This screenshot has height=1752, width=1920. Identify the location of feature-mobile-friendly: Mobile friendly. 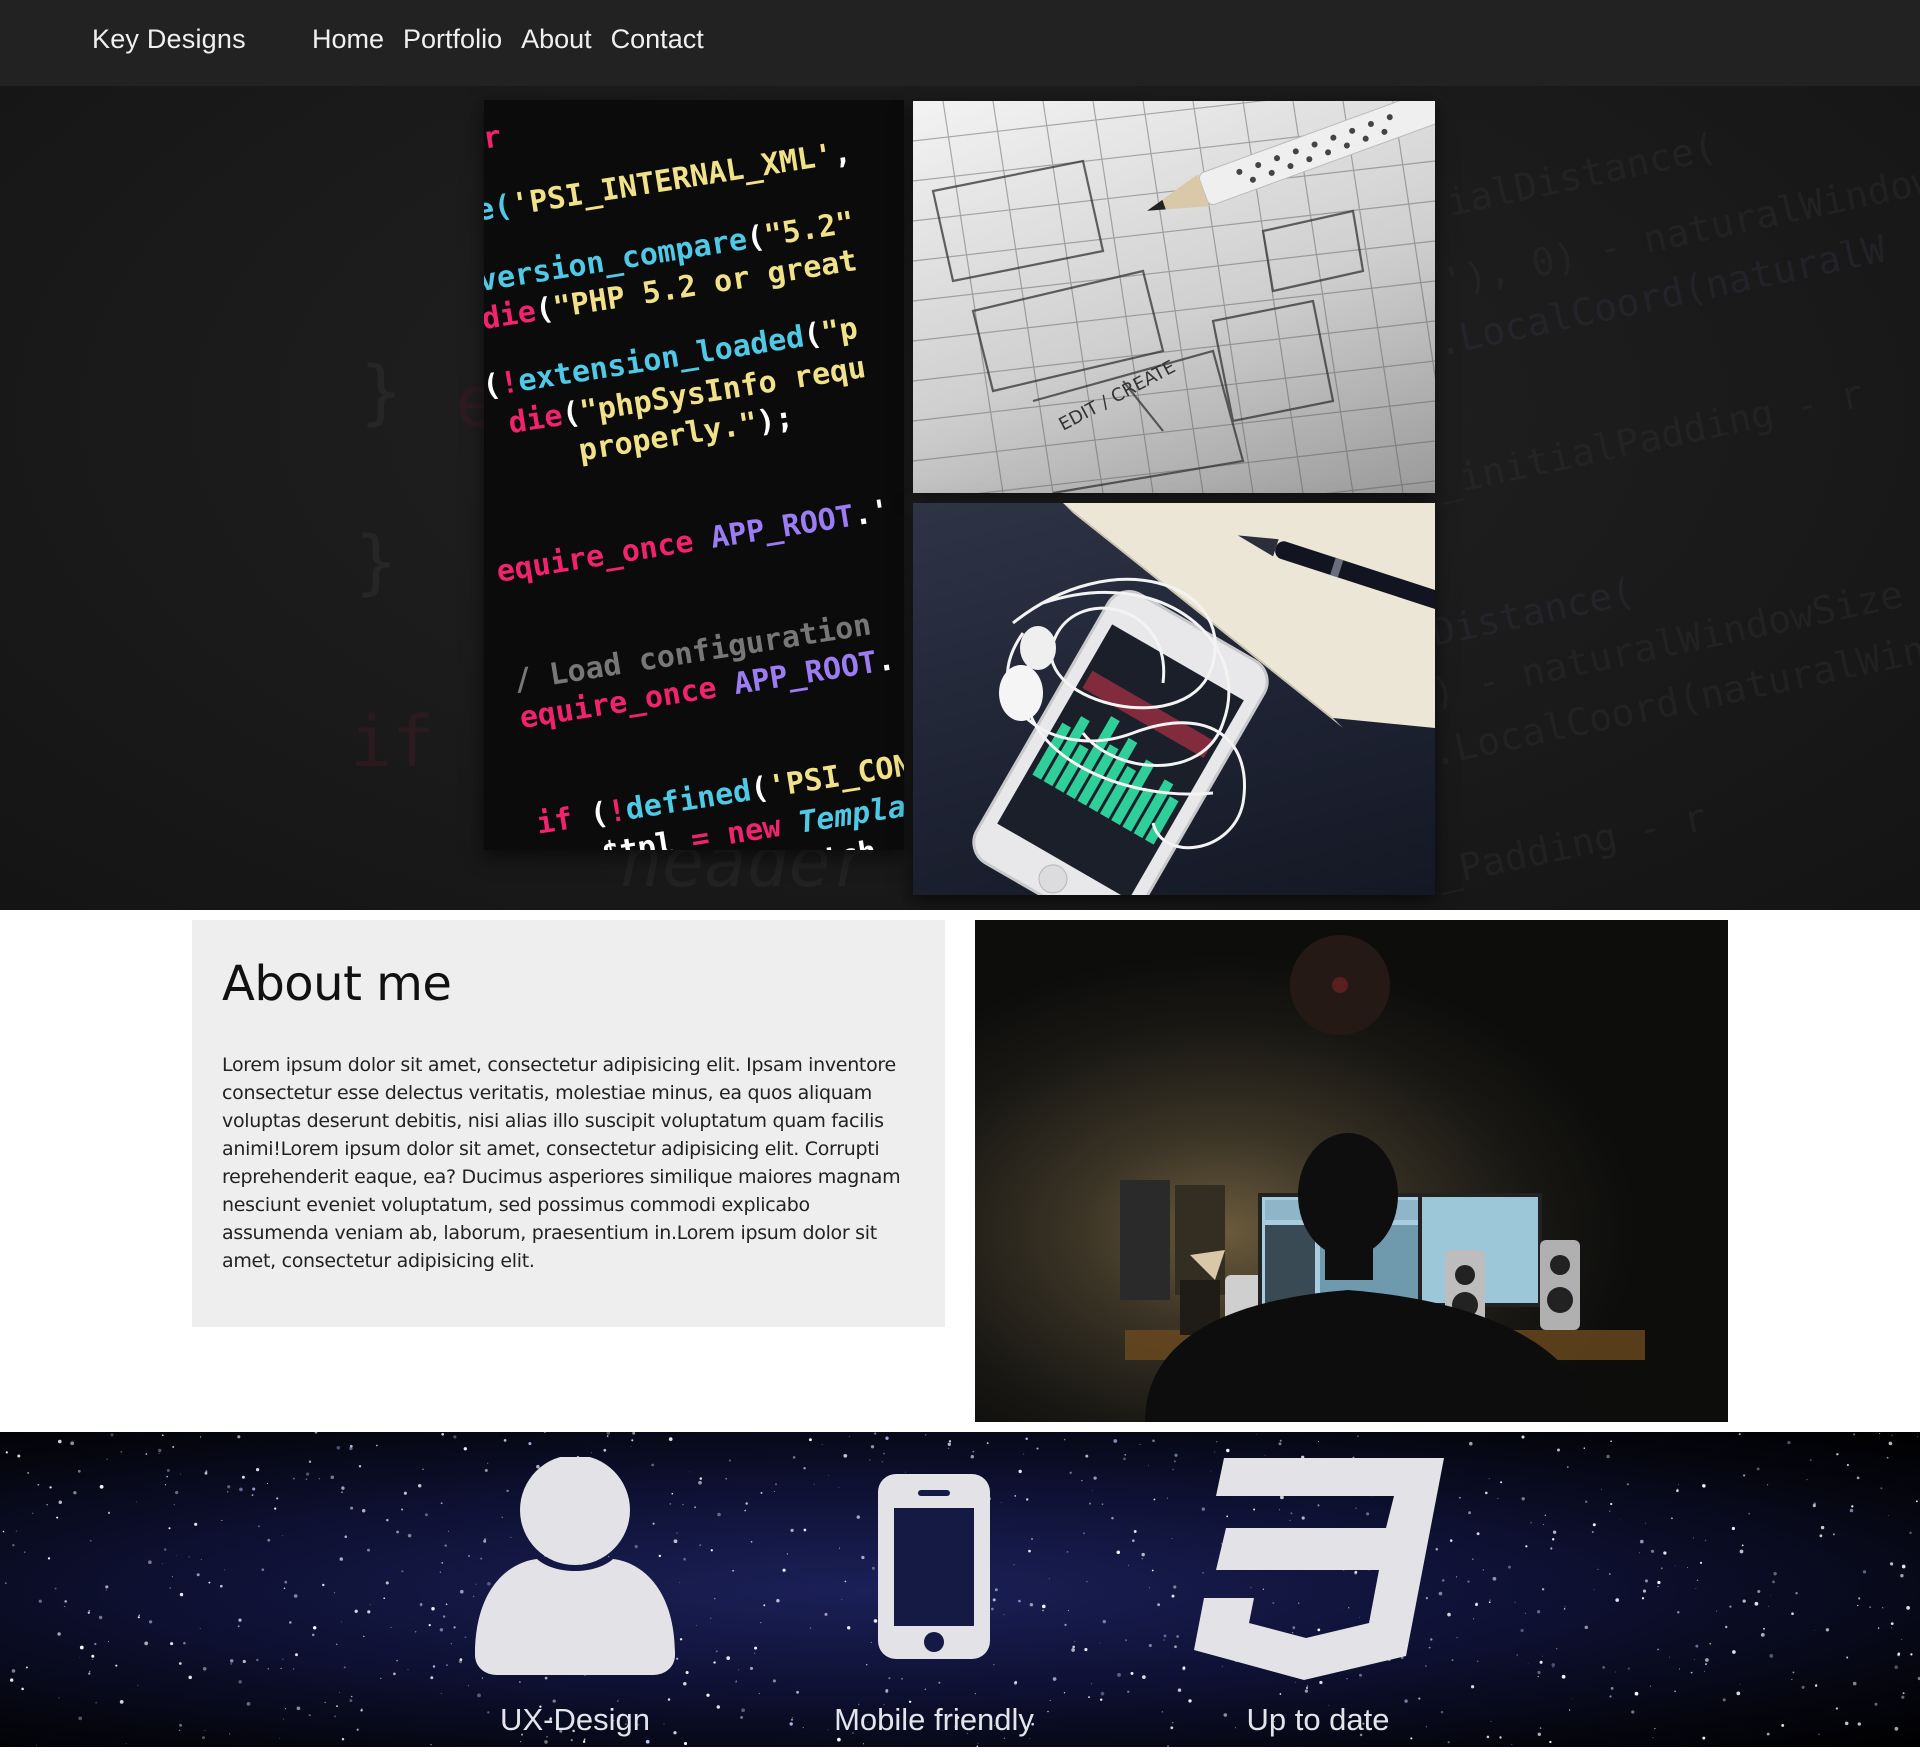
(934, 1610).